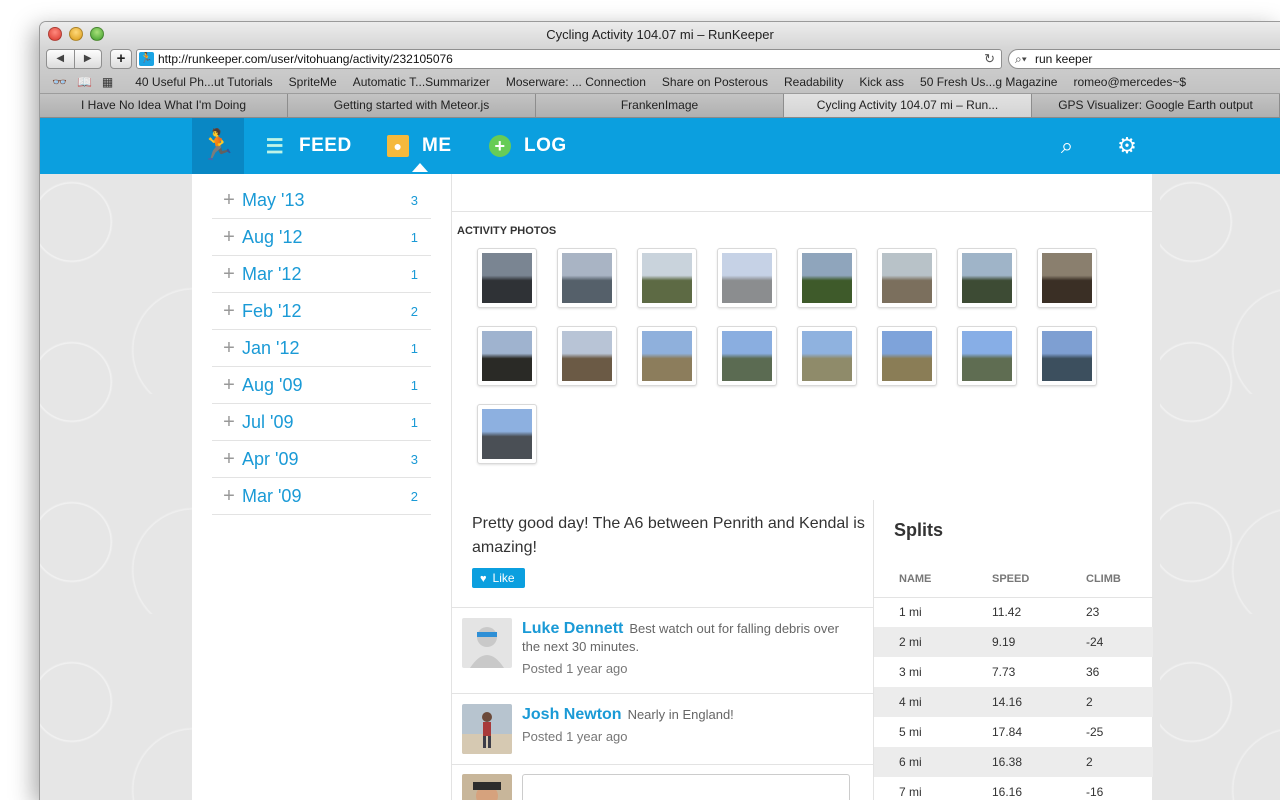 The width and height of the screenshot is (1280, 800). Describe the element at coordinates (164, 105) in the screenshot. I see `tab: I Have No Idea What I'm Doing` at that location.